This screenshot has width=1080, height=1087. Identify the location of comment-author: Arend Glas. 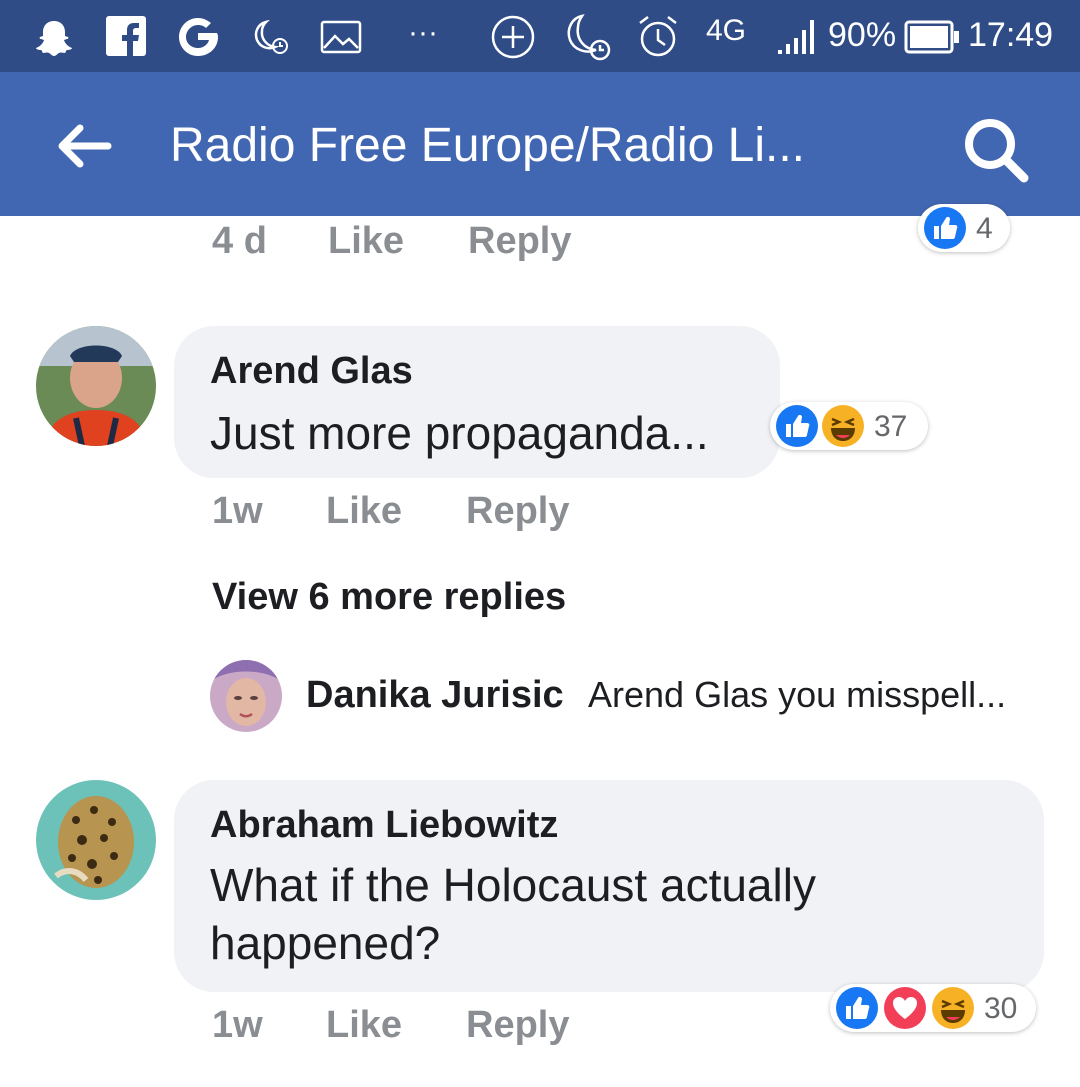
(311, 371).